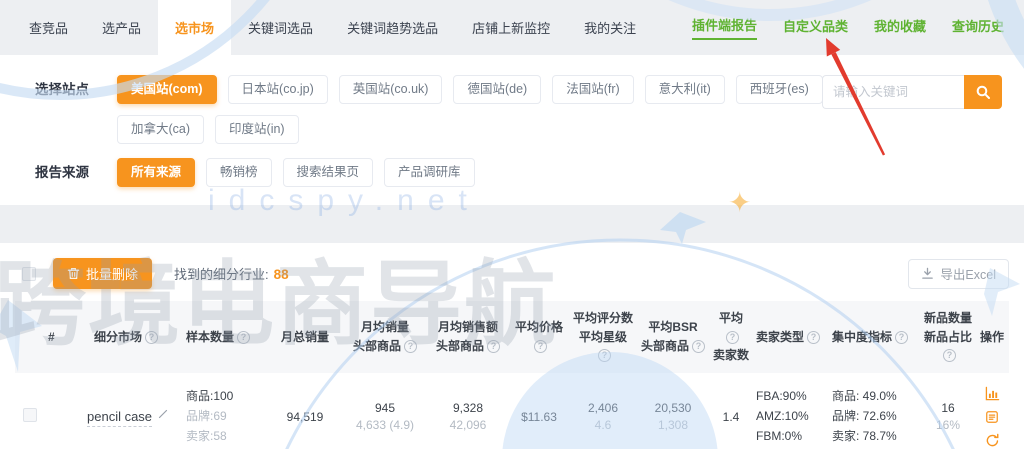 The width and height of the screenshot is (1024, 449). Describe the element at coordinates (731, 410) in the screenshot. I see `avg-sellers-cell: 1.4` at that location.